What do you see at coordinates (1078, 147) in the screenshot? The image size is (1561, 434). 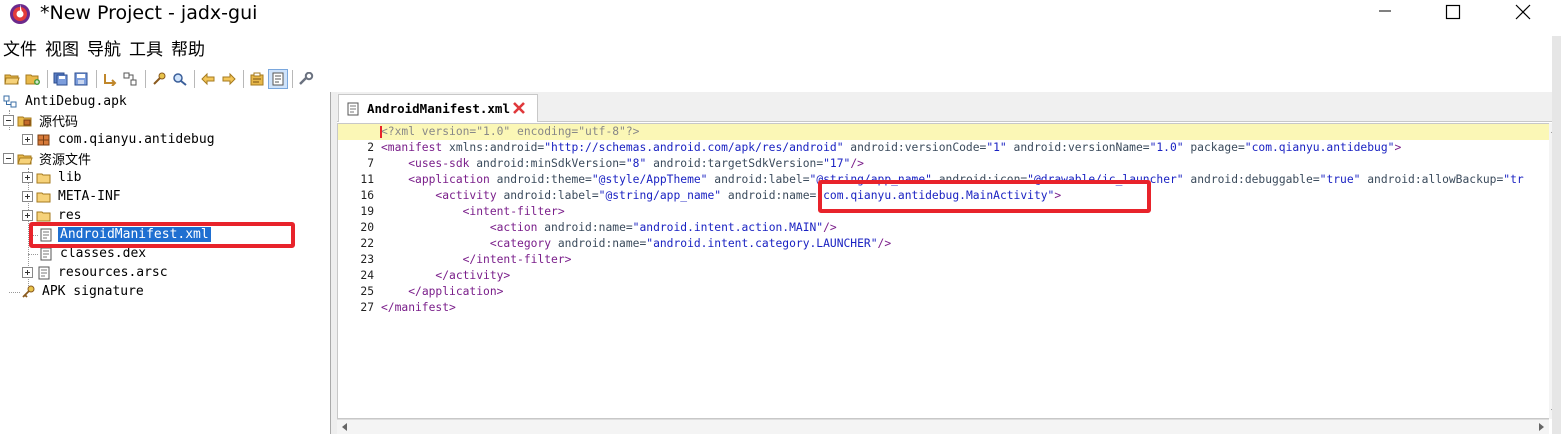 I see `code-token: android:versionName=` at bounding box center [1078, 147].